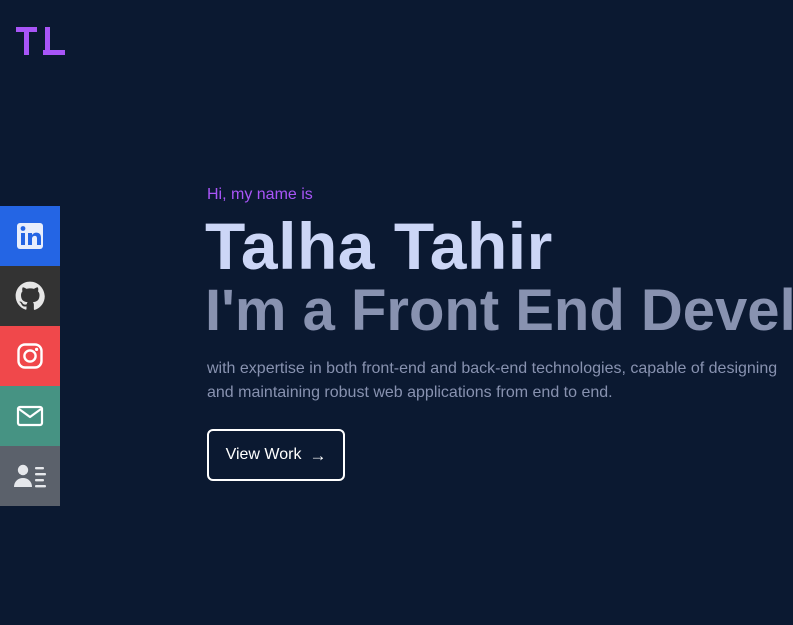 This screenshot has width=793, height=625. I want to click on contact-card-icon, so click(30, 476).